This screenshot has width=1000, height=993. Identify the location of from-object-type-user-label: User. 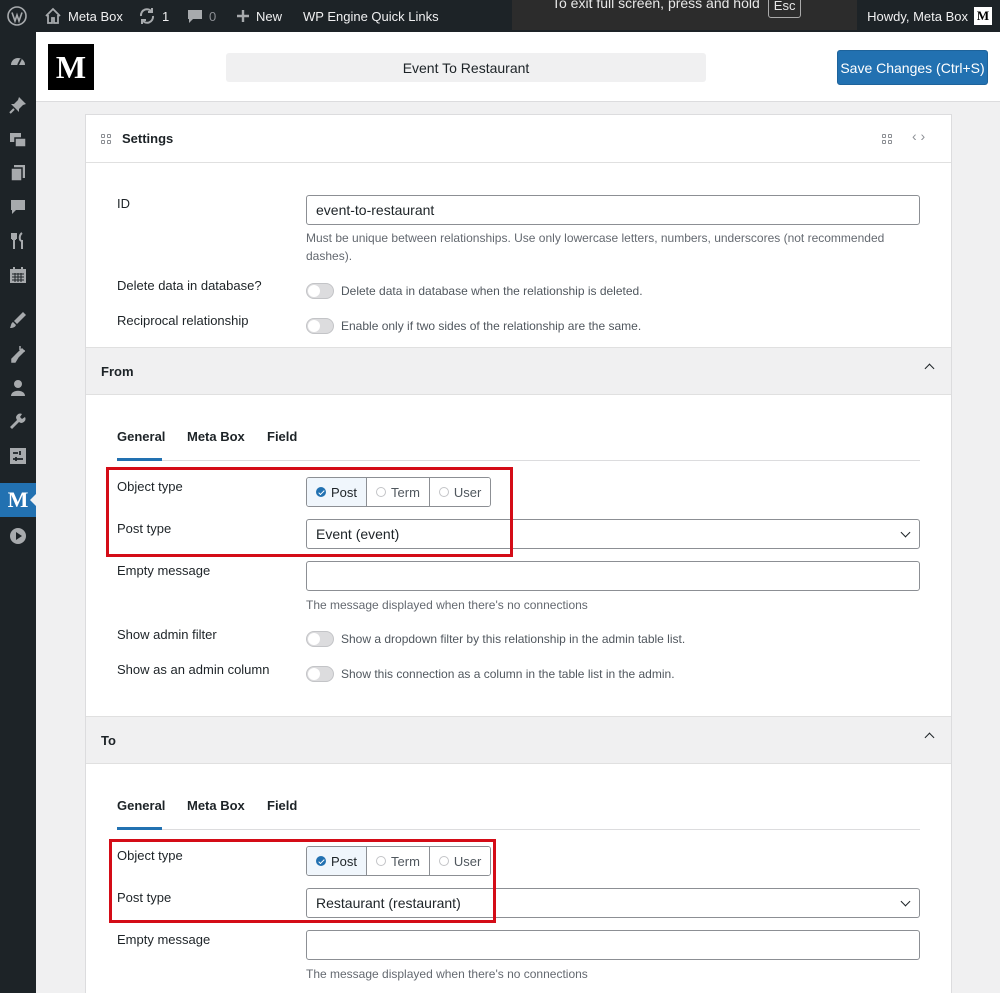
(467, 492).